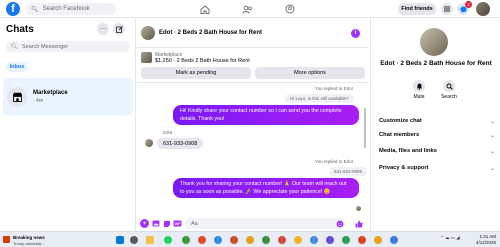 The image size is (500, 247). What do you see at coordinates (194, 223) in the screenshot?
I see `message-input-placeholder: Aa` at bounding box center [194, 223].